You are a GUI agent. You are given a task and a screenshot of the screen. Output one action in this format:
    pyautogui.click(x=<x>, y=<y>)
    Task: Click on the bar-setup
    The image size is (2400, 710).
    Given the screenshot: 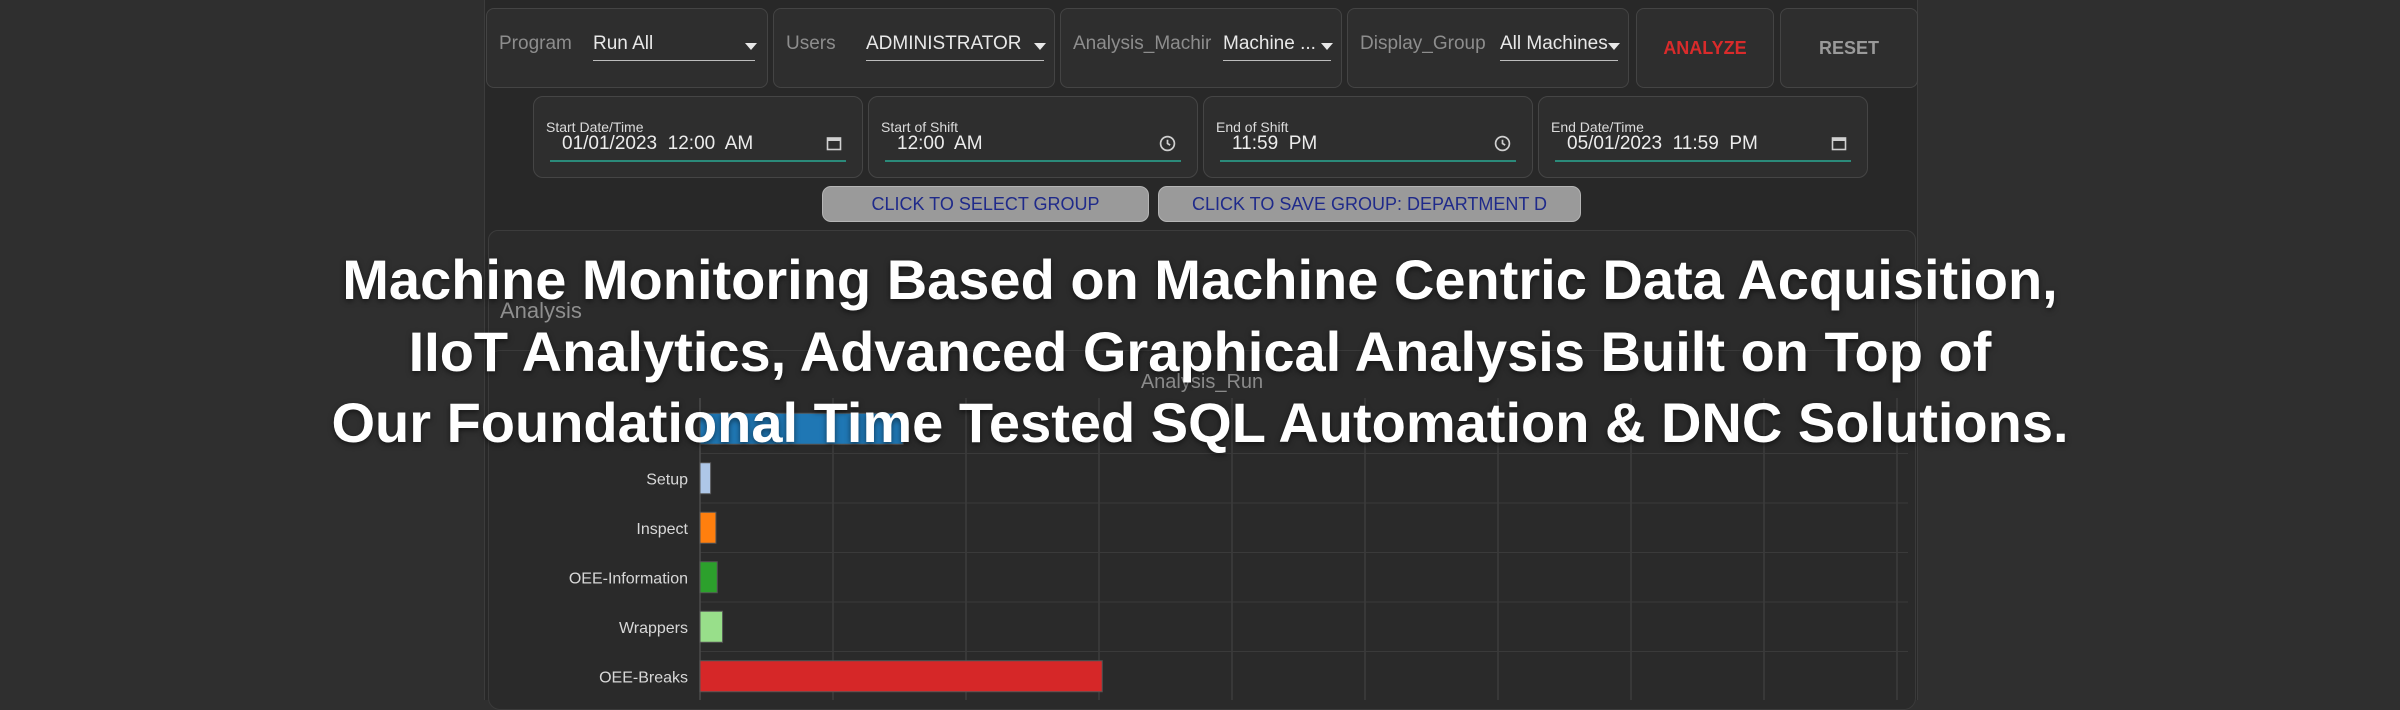 What is the action you would take?
    pyautogui.click(x=705, y=478)
    